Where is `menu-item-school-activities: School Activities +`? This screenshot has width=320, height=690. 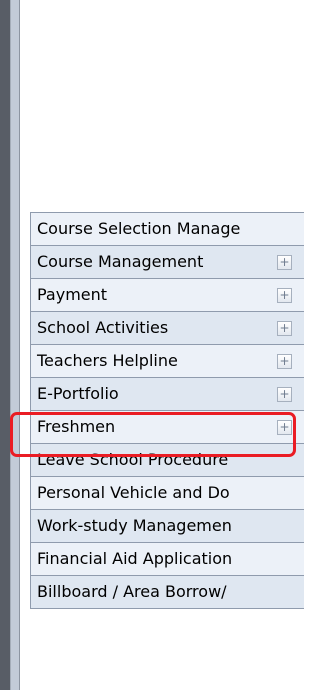 menu-item-school-activities: School Activities + is located at coordinates (167, 328).